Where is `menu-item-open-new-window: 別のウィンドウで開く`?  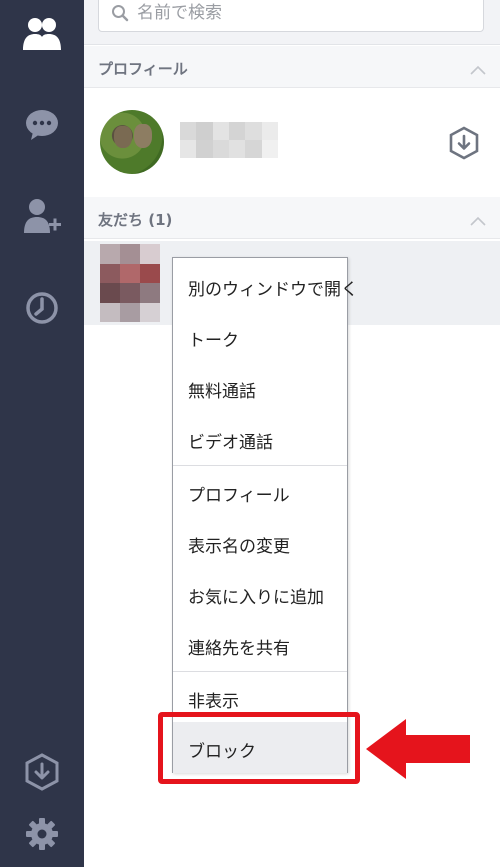 menu-item-open-new-window: 別のウィンドウで開く is located at coordinates (265, 285).